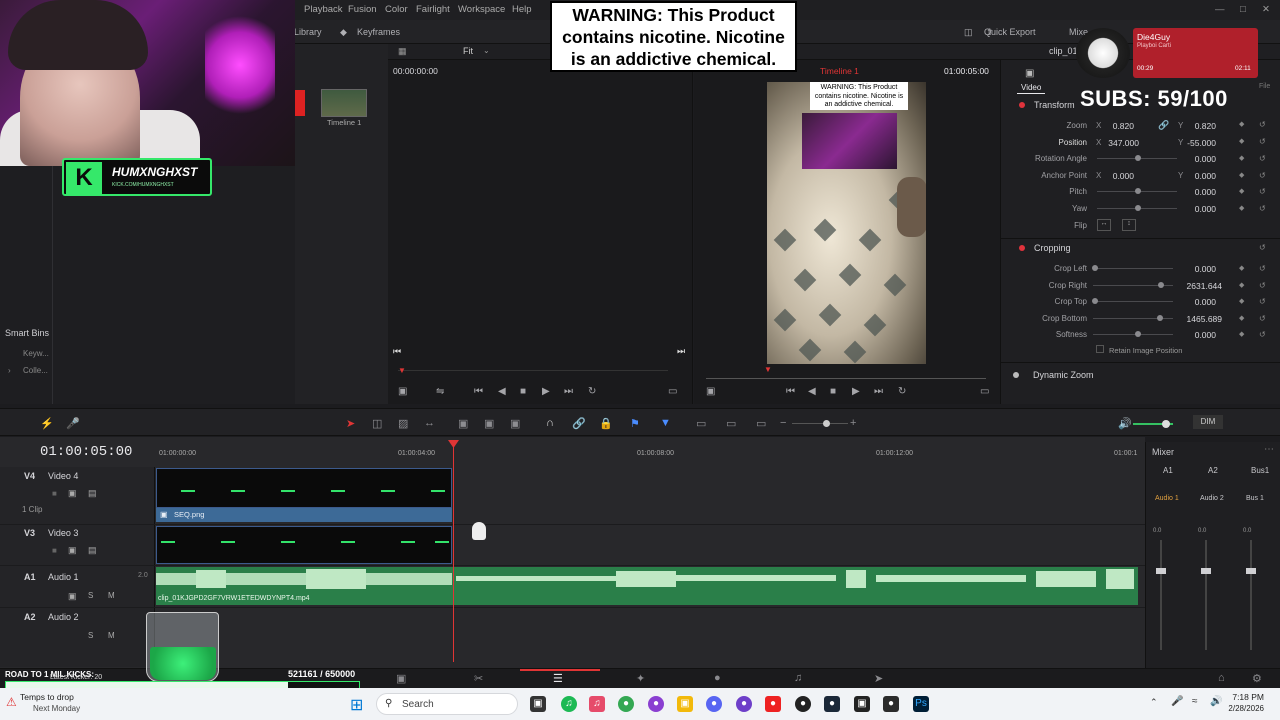 The image size is (1280, 720). I want to click on dim-button: DIM, so click(1208, 422).